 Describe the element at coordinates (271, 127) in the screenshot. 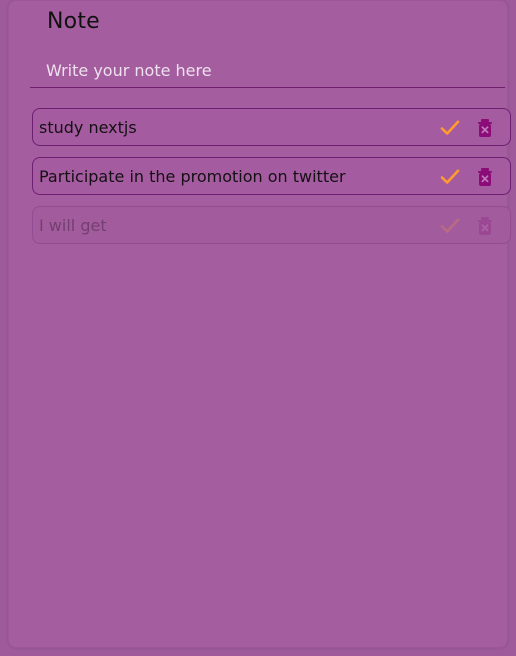

I see `note-item: study nextjs` at that location.